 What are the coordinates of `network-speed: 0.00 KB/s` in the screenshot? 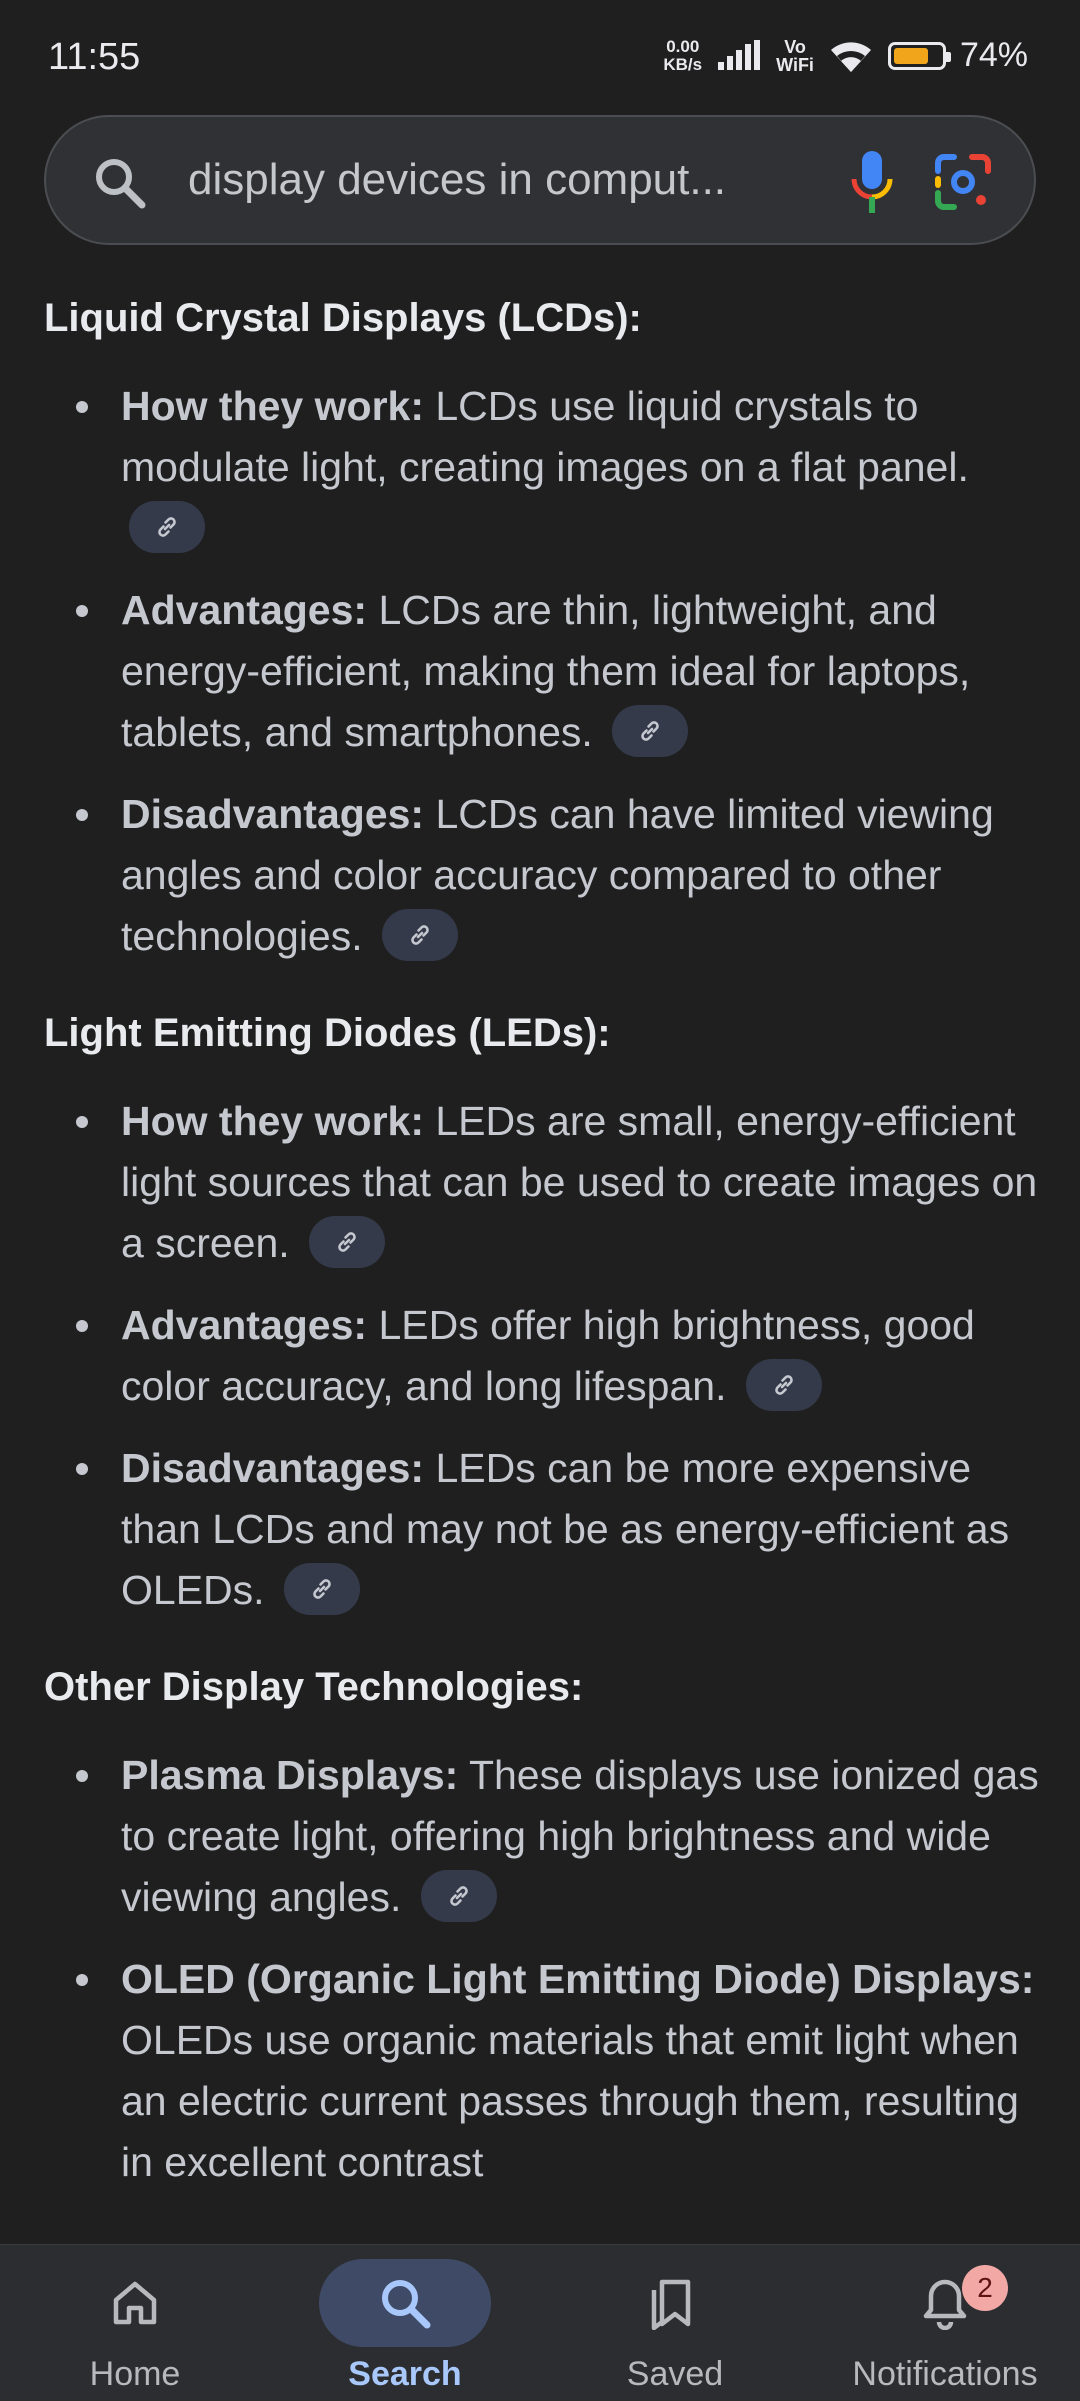 It's located at (683, 55).